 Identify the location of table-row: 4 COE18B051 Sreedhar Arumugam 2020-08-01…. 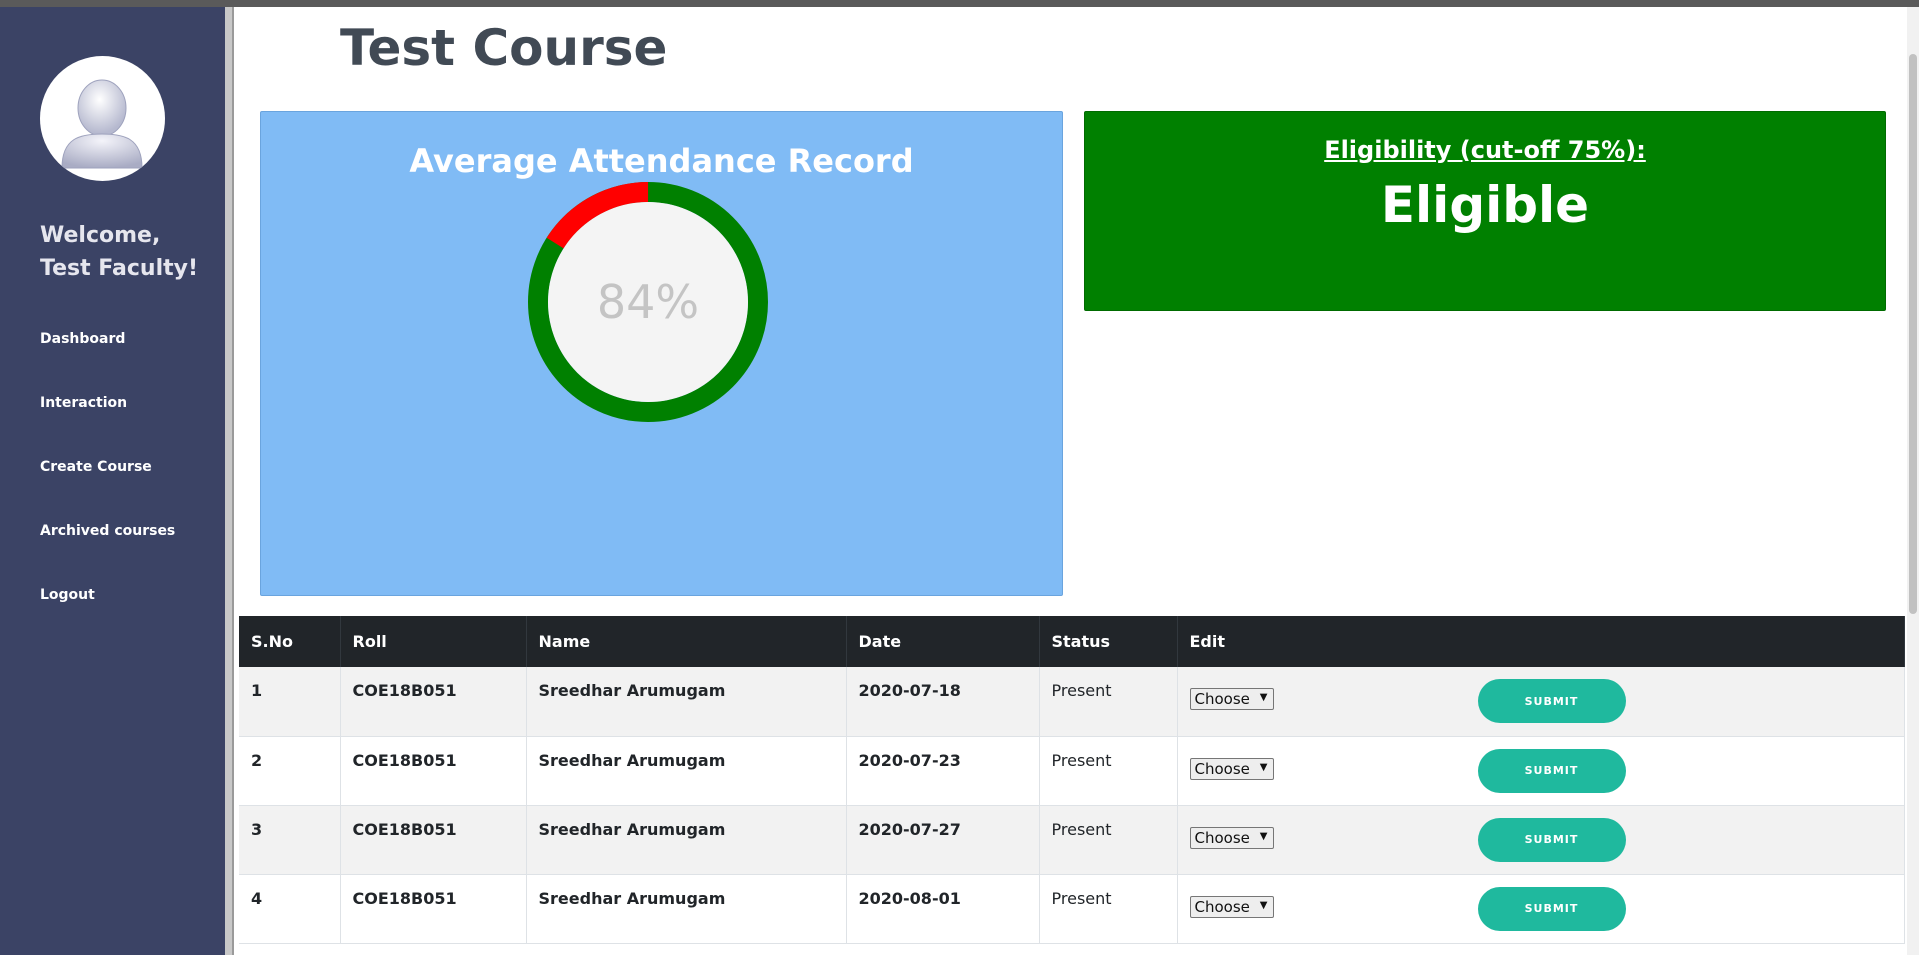
(1072, 908).